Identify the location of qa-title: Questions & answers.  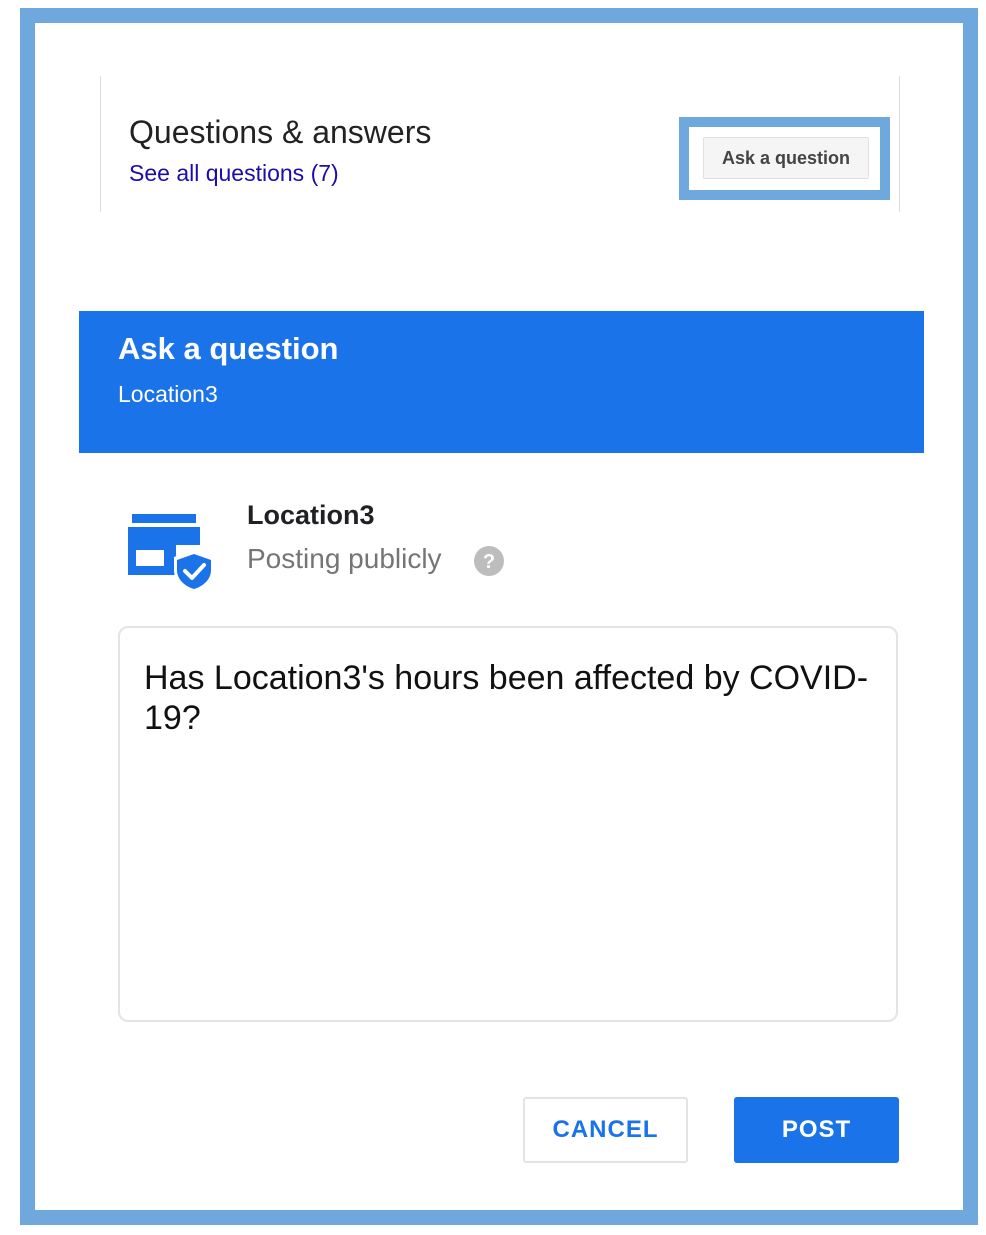
(280, 132).